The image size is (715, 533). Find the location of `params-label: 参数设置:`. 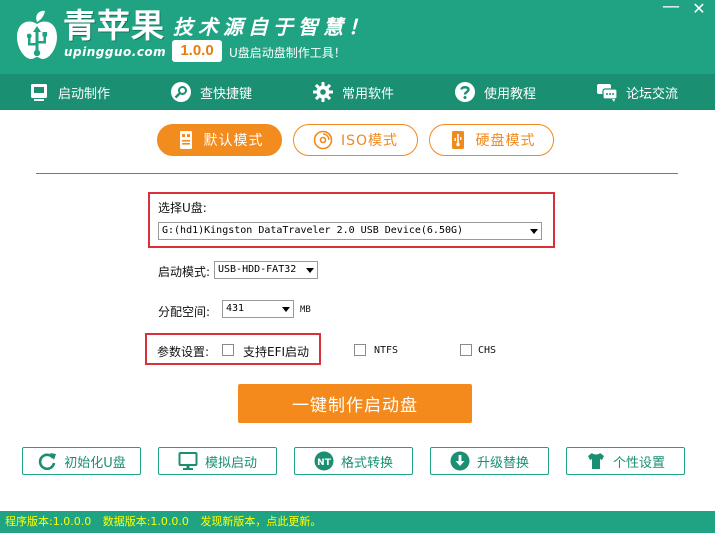

params-label: 参数设置: is located at coordinates (183, 352).